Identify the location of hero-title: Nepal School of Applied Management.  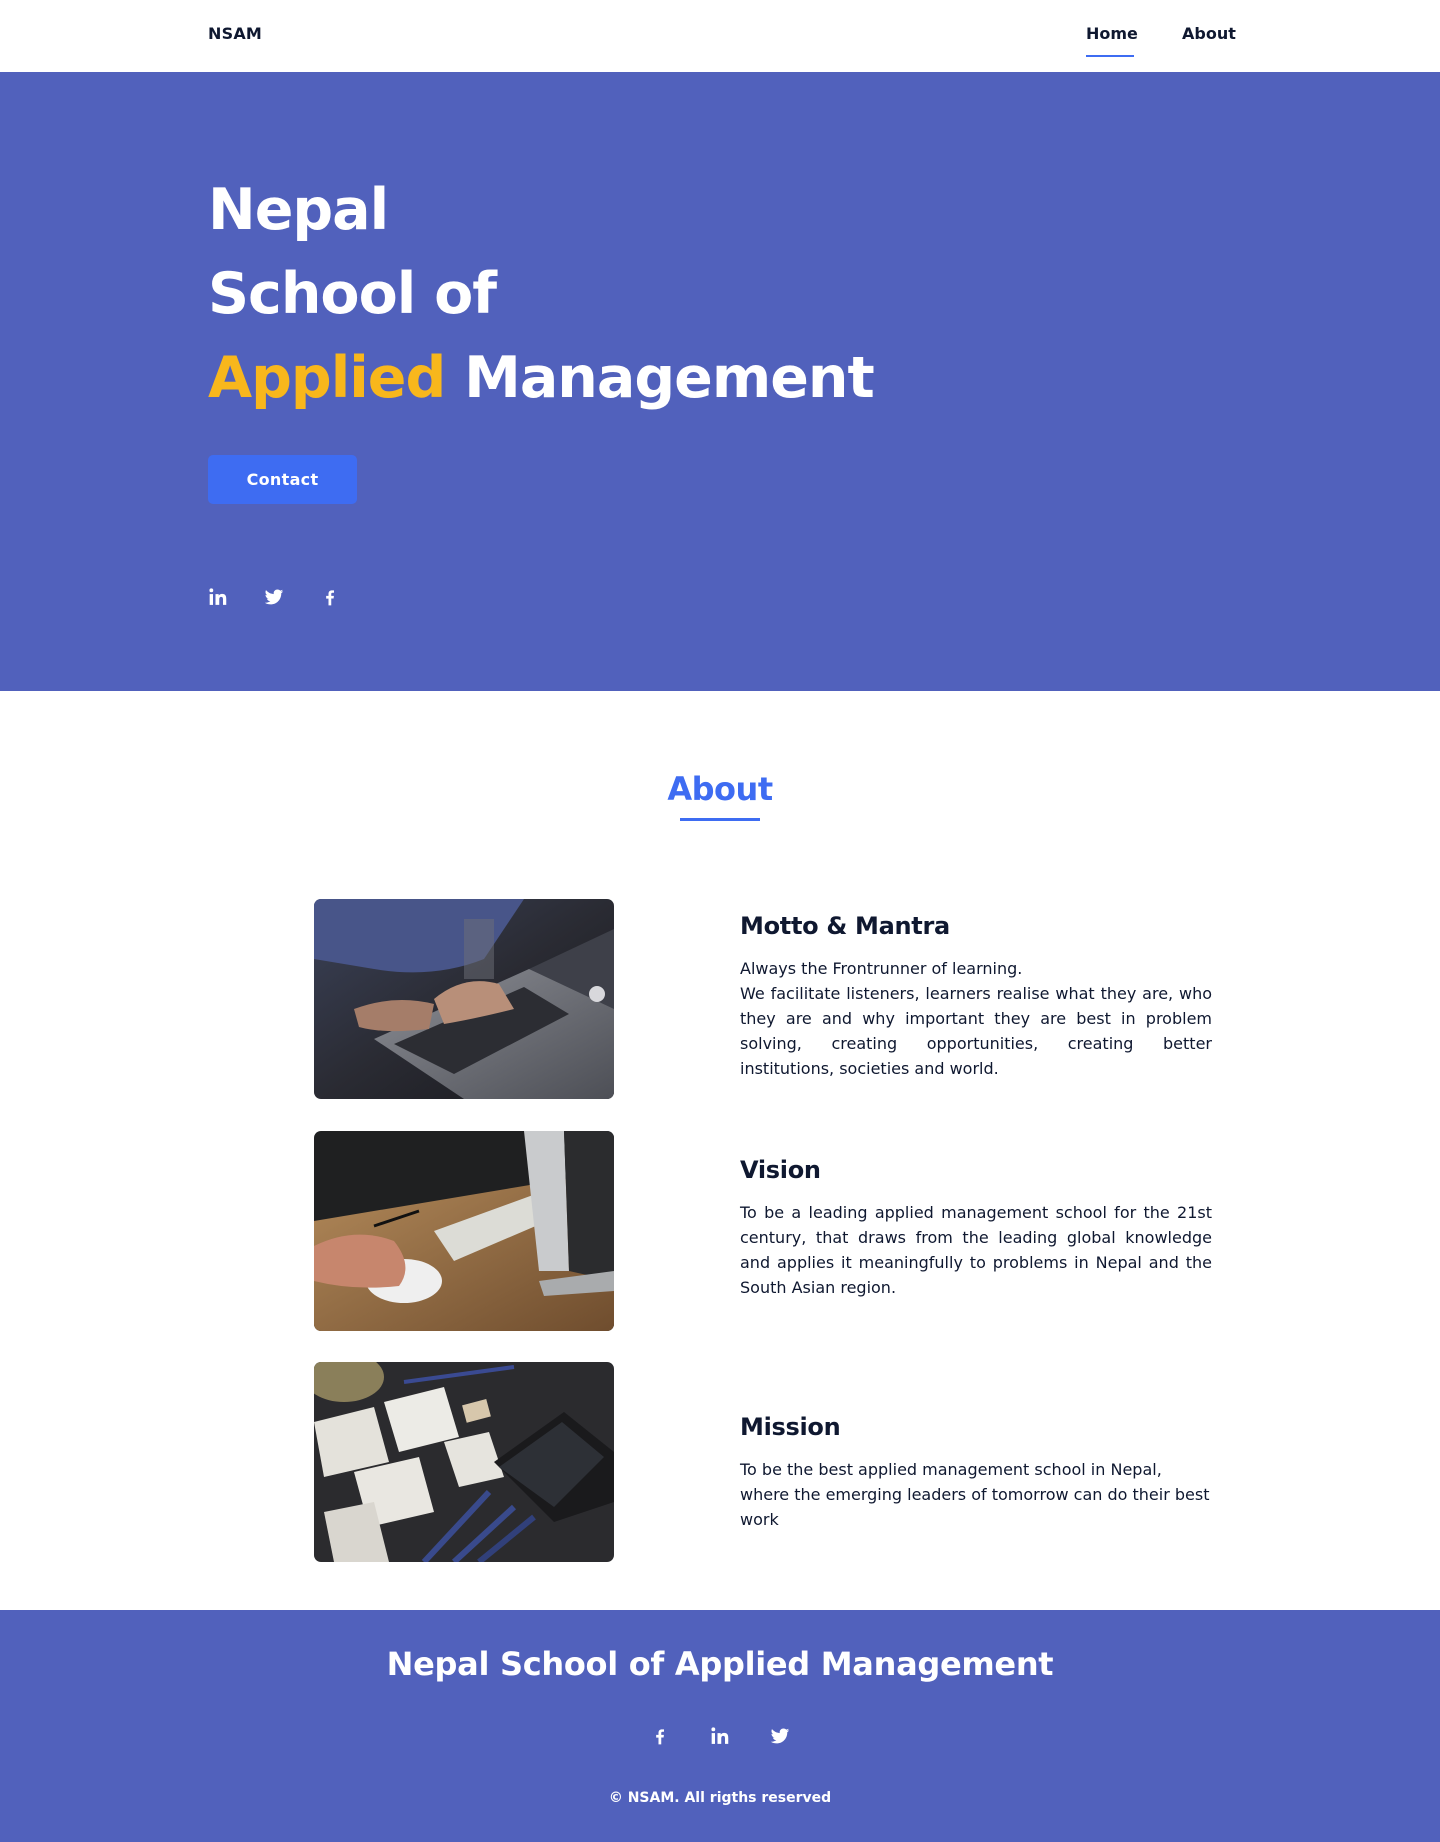
(541, 294).